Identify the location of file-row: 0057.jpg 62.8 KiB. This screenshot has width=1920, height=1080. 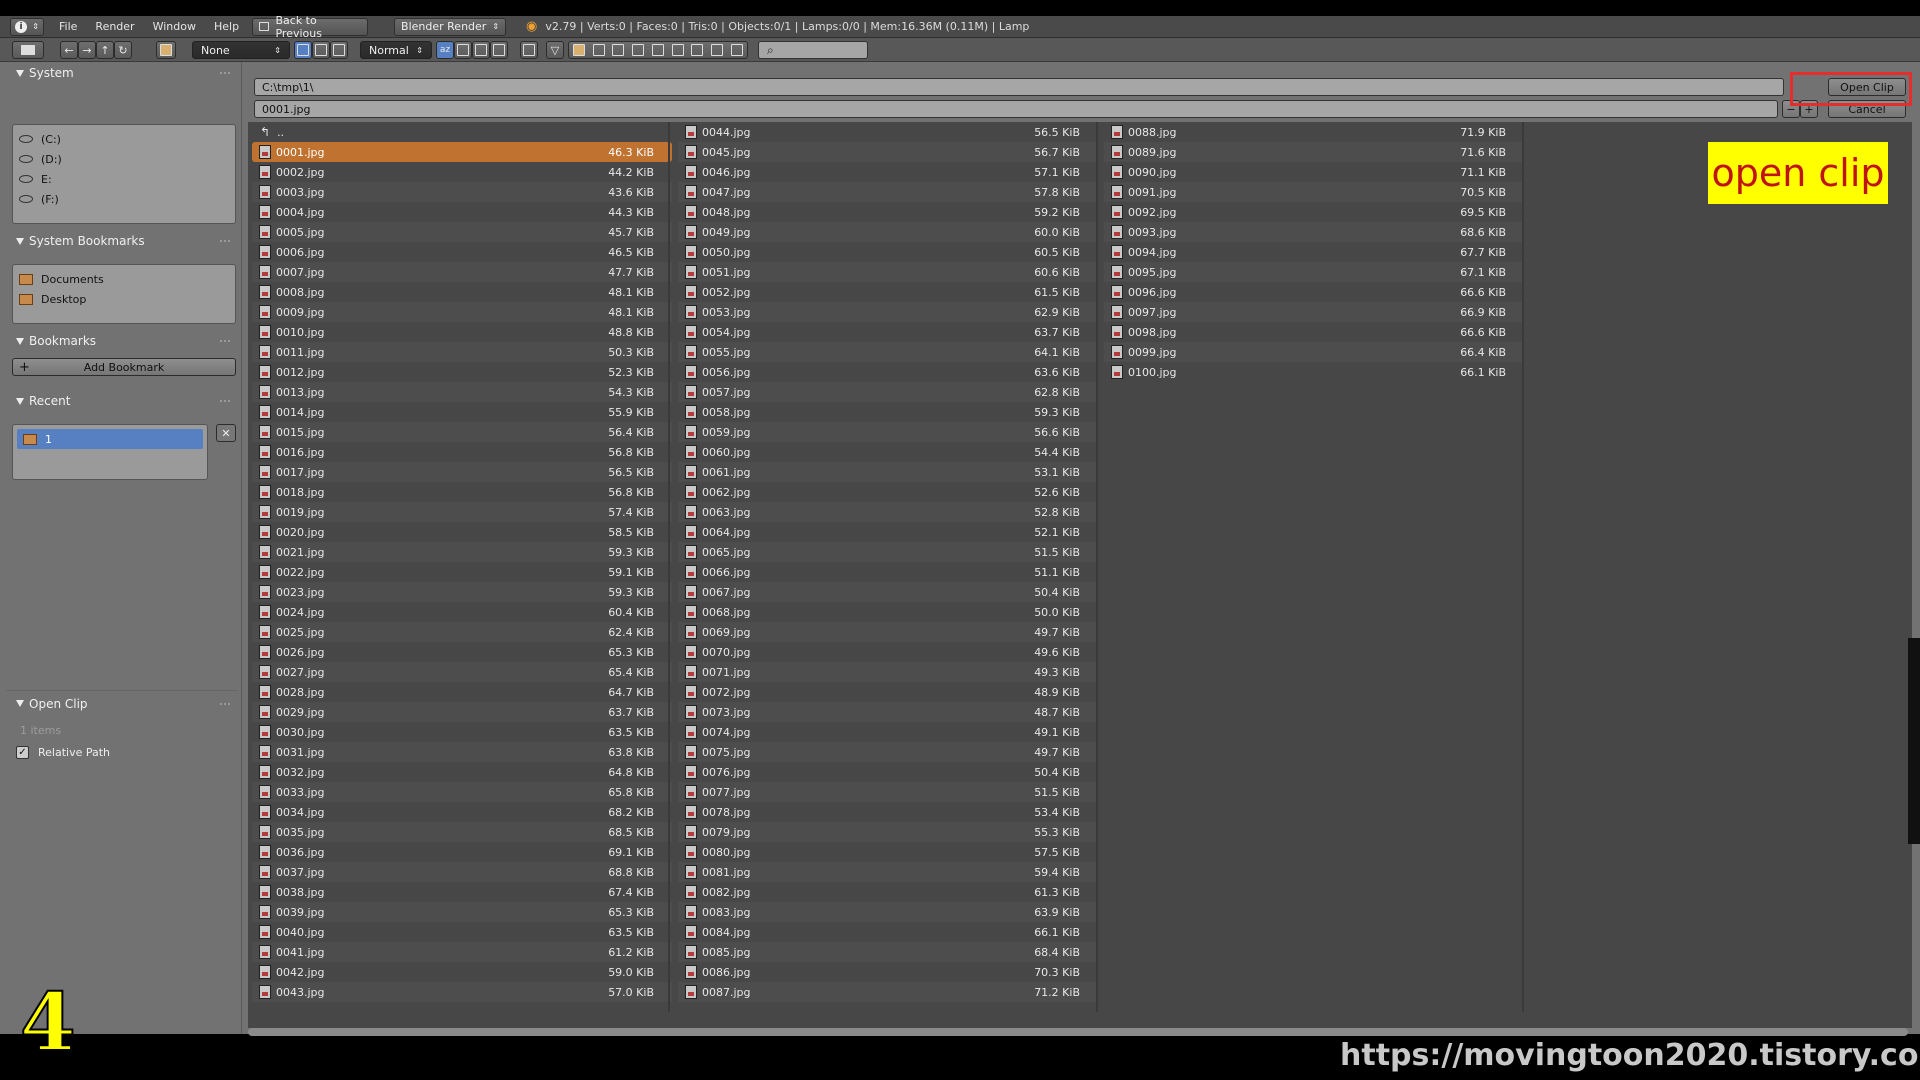
(888, 392).